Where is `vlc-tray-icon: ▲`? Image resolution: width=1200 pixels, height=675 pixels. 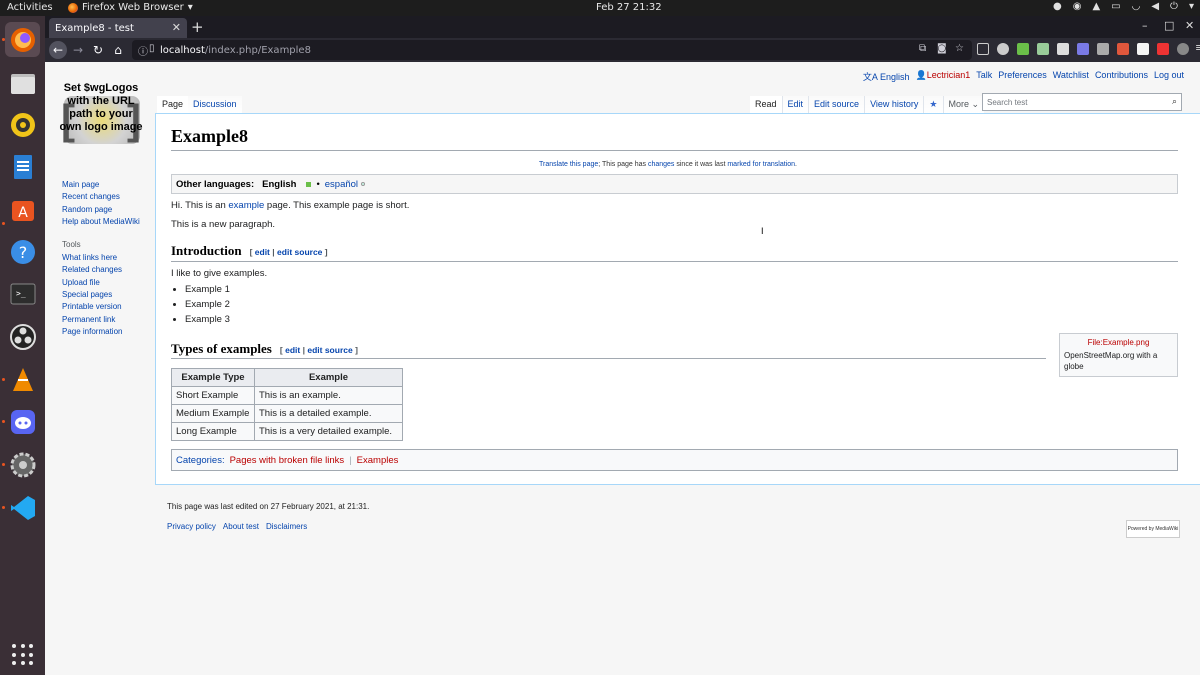 vlc-tray-icon: ▲ is located at coordinates (1096, 6).